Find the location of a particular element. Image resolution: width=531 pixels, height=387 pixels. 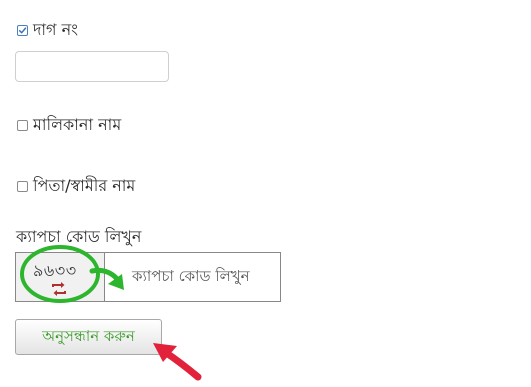

captcha-label: ক্যাপচা কোড লিখুন is located at coordinates (79, 236).